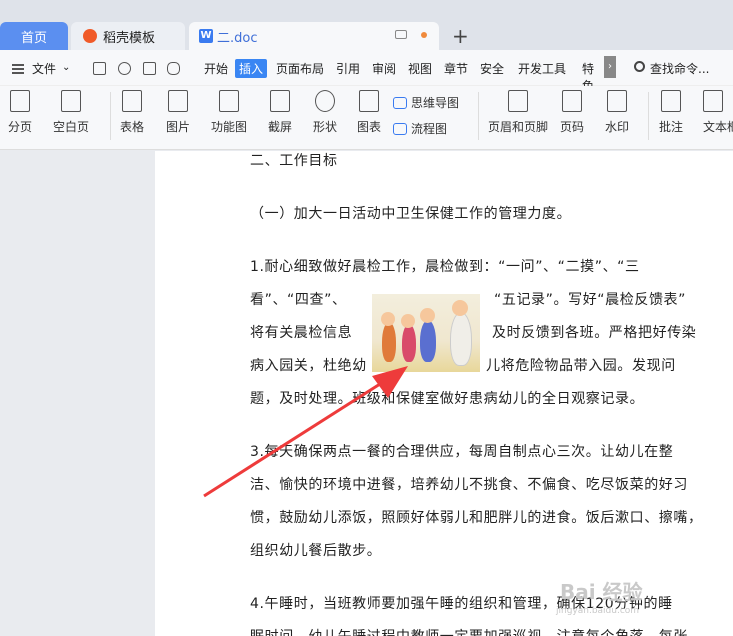 This screenshot has width=733, height=636. What do you see at coordinates (292, 440) in the screenshot?
I see `arrow-shaft` at bounding box center [292, 440].